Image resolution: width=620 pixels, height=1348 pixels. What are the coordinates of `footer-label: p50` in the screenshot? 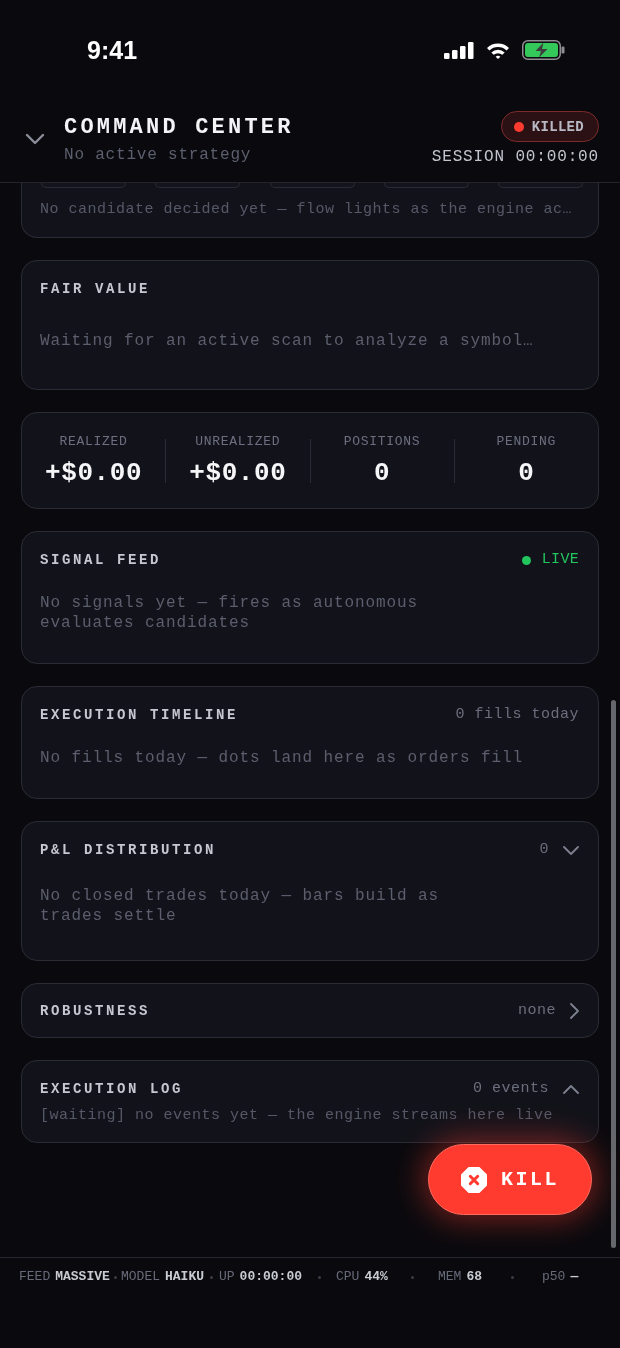 It's located at (554, 1277).